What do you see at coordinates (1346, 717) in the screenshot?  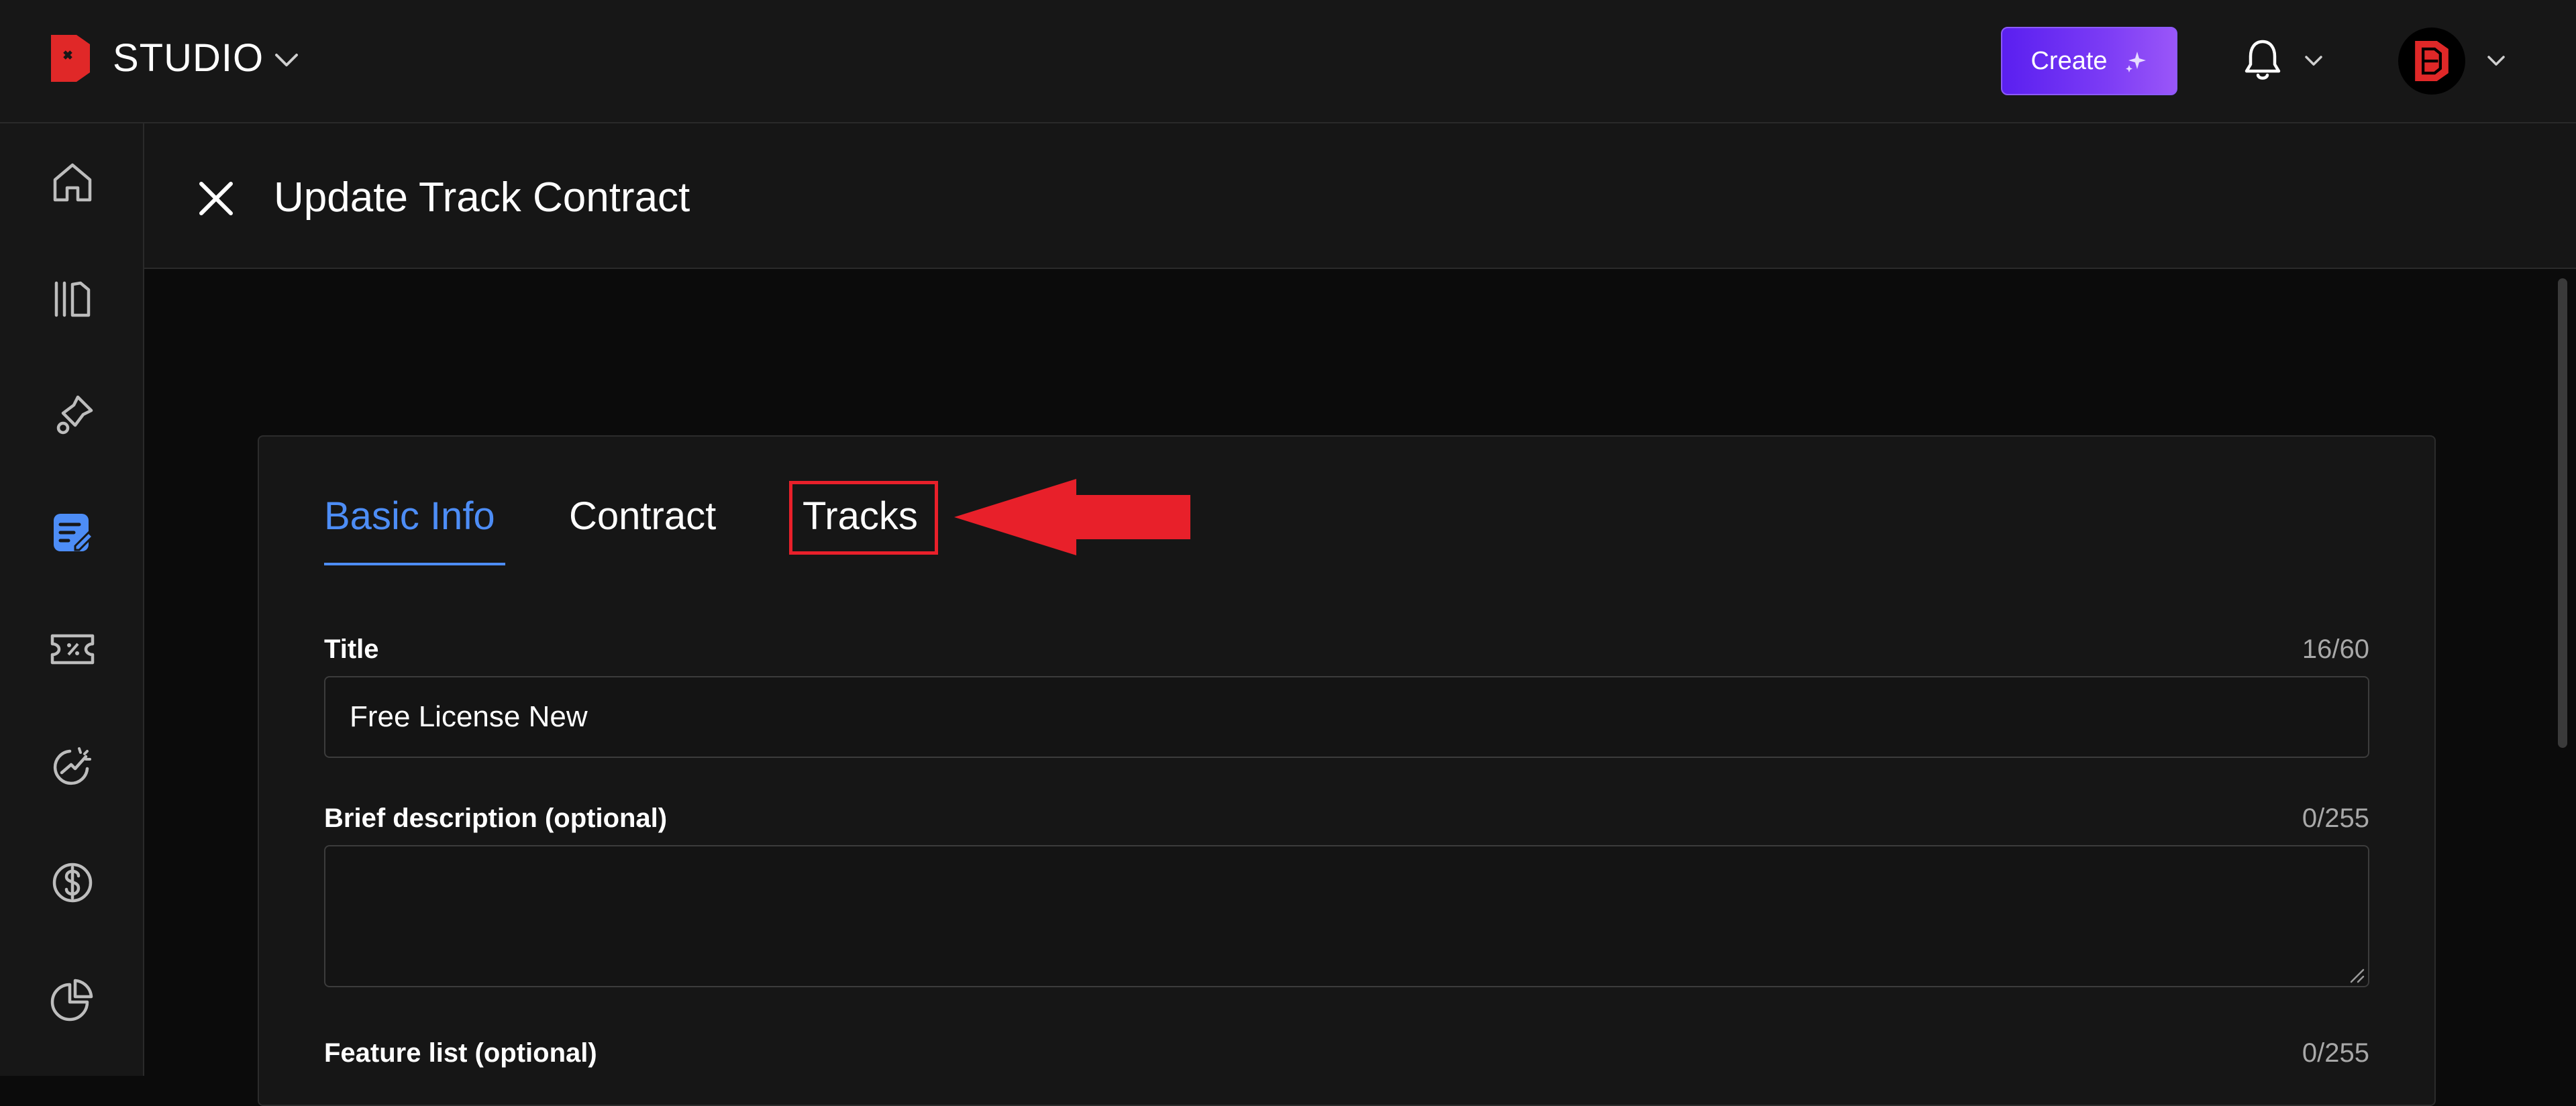 I see `title-input` at bounding box center [1346, 717].